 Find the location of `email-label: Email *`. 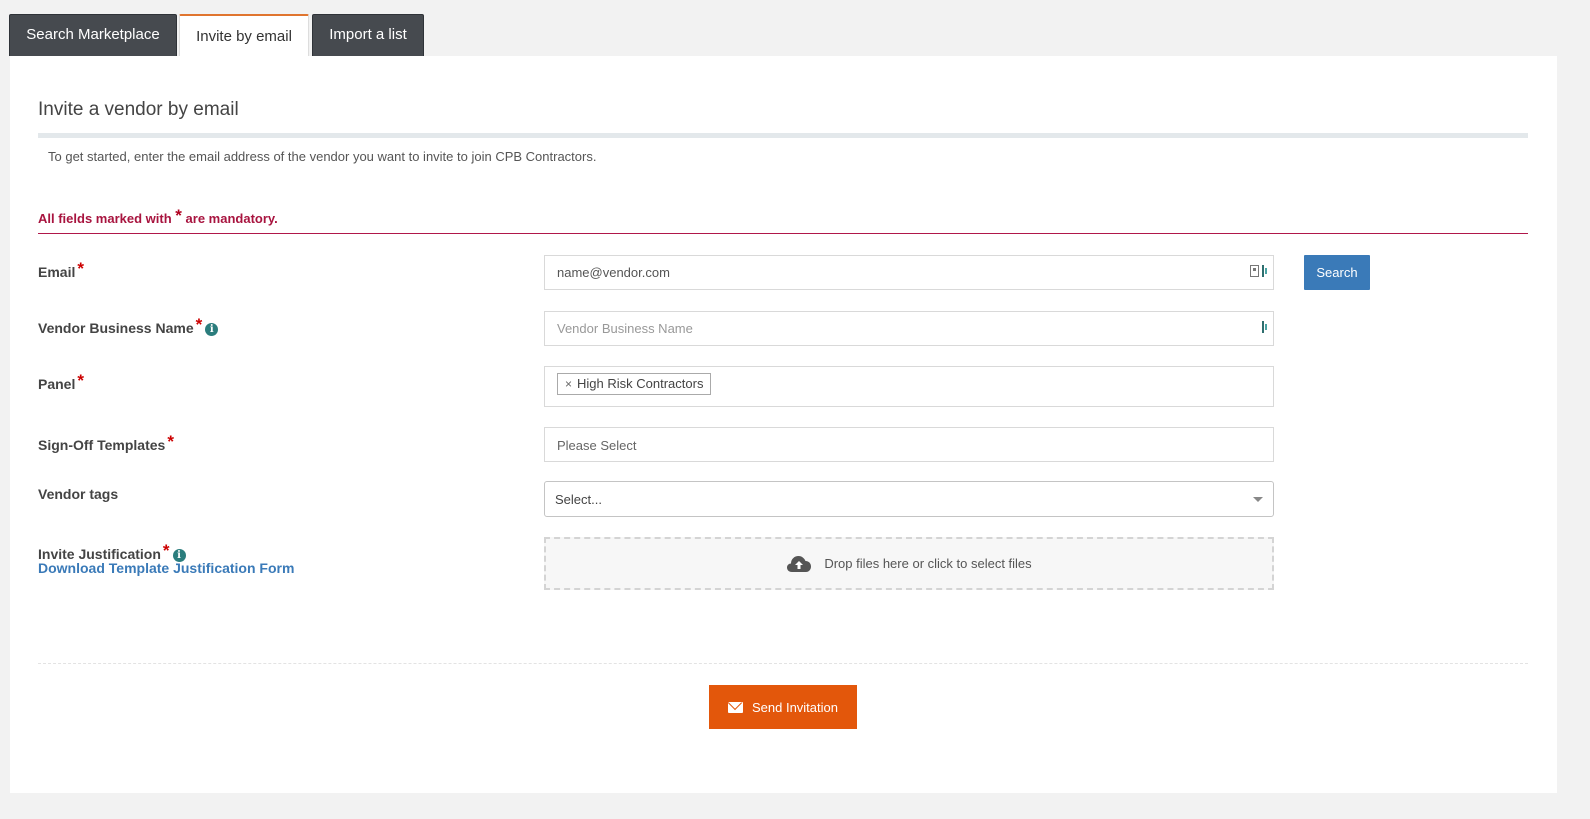

email-label: Email * is located at coordinates (61, 269).